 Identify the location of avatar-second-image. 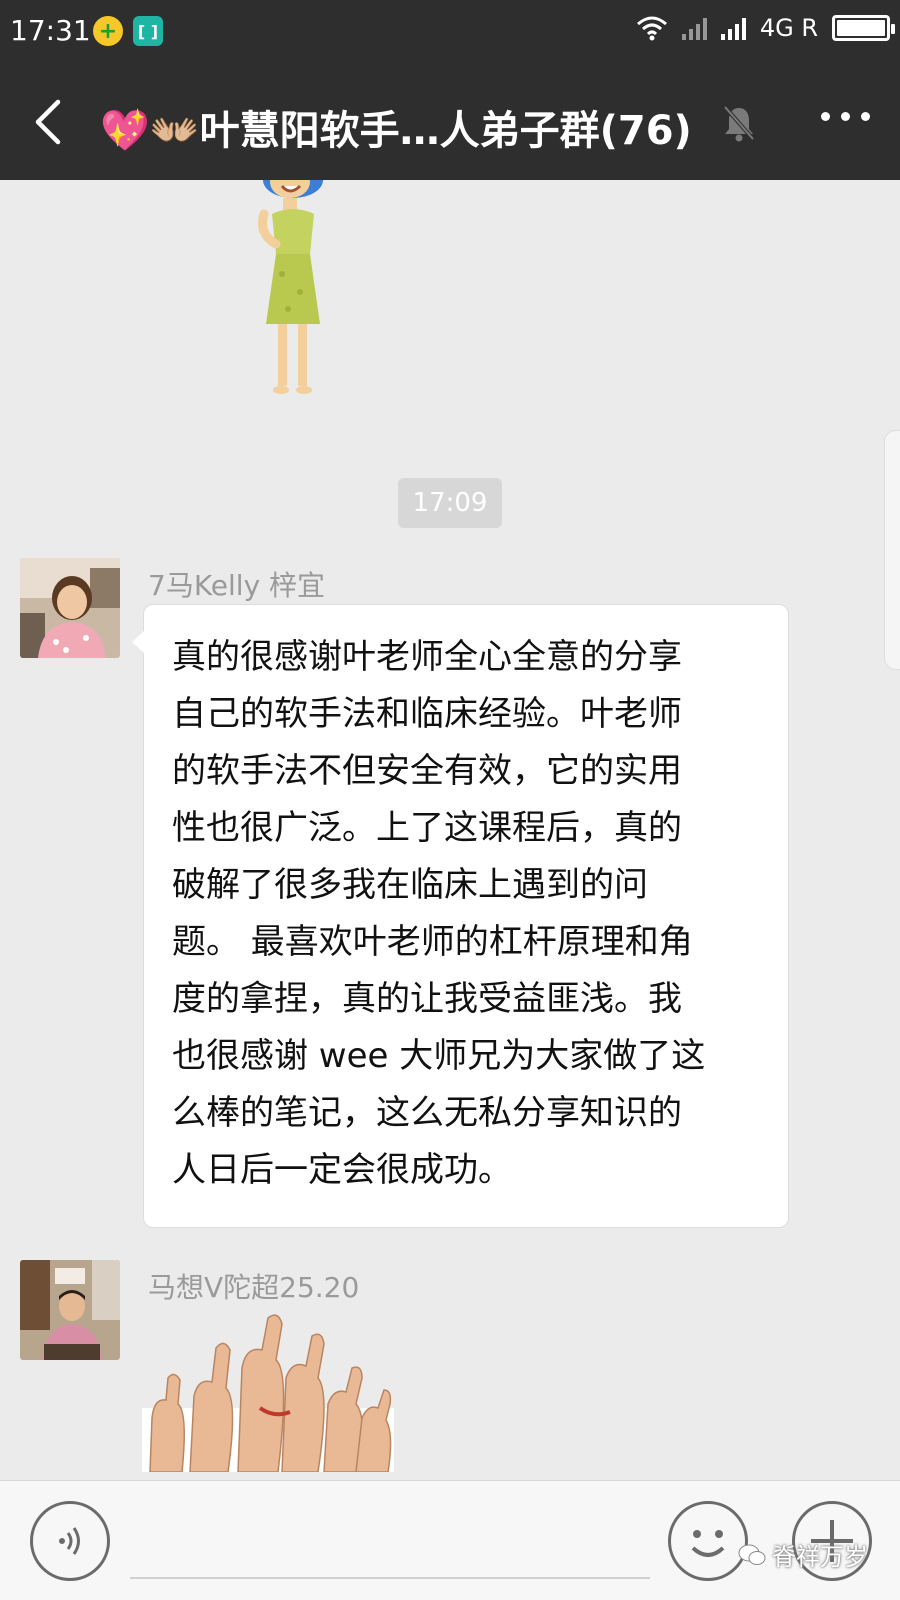
(70, 1310).